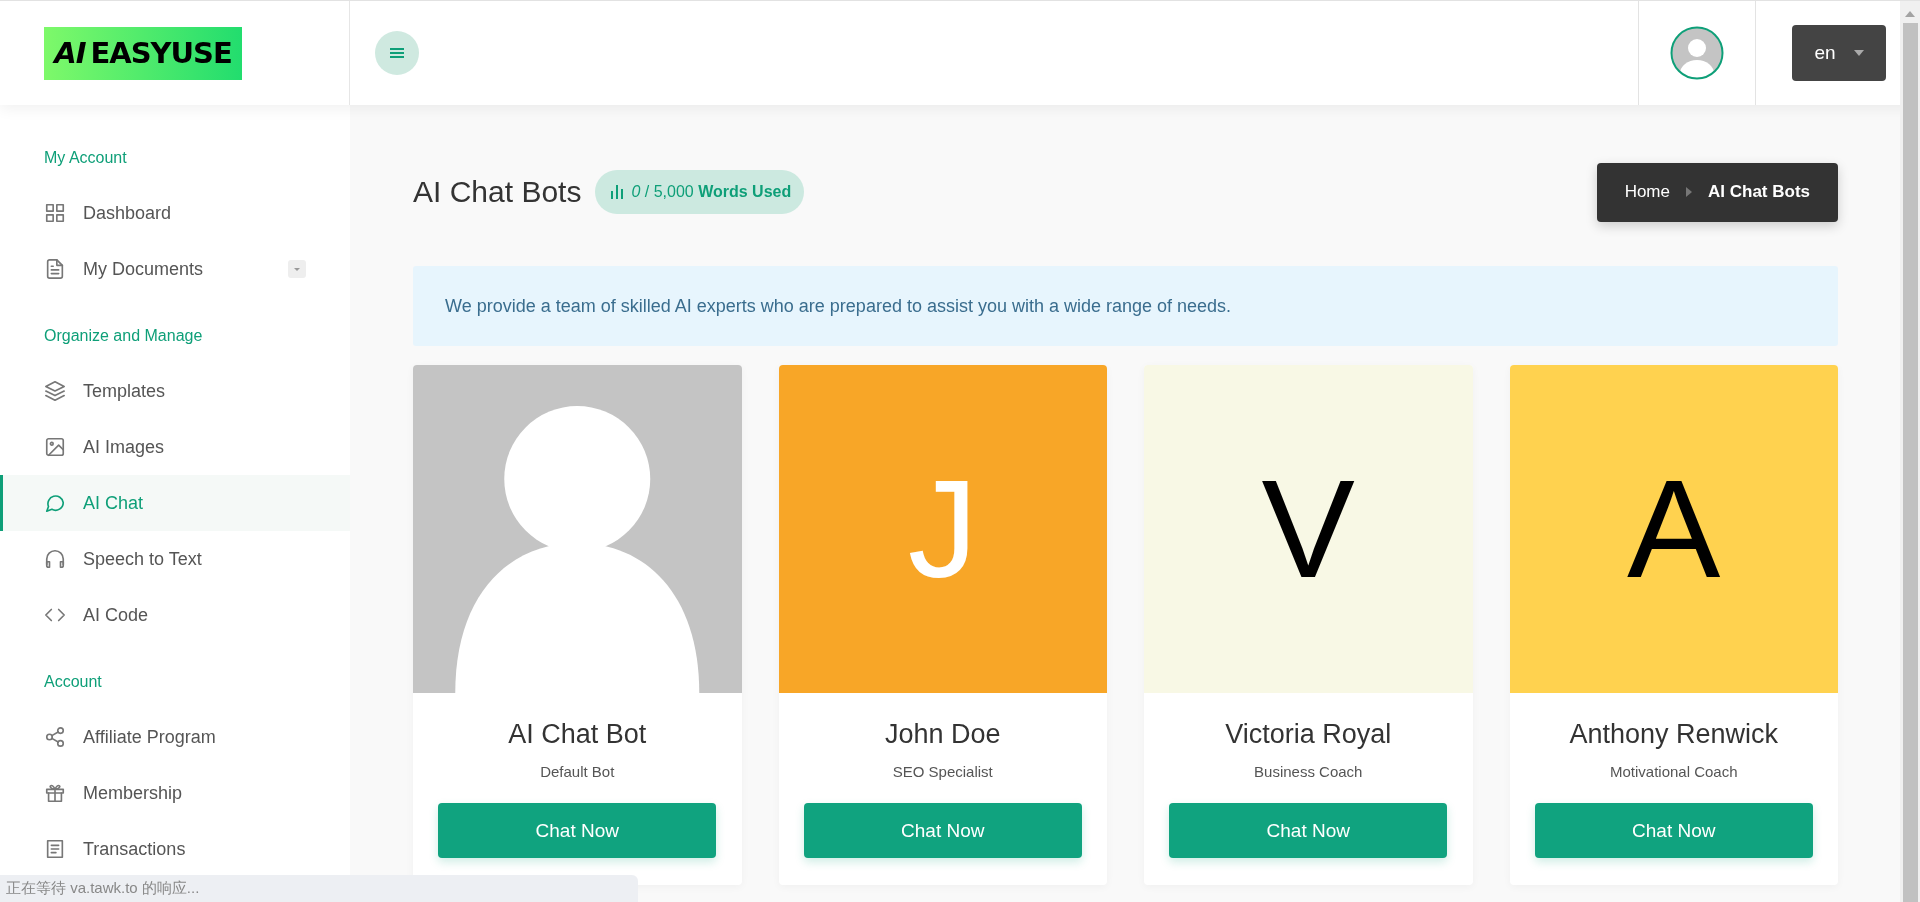 The height and width of the screenshot is (902, 1920). What do you see at coordinates (55, 269) in the screenshot?
I see `document-icon` at bounding box center [55, 269].